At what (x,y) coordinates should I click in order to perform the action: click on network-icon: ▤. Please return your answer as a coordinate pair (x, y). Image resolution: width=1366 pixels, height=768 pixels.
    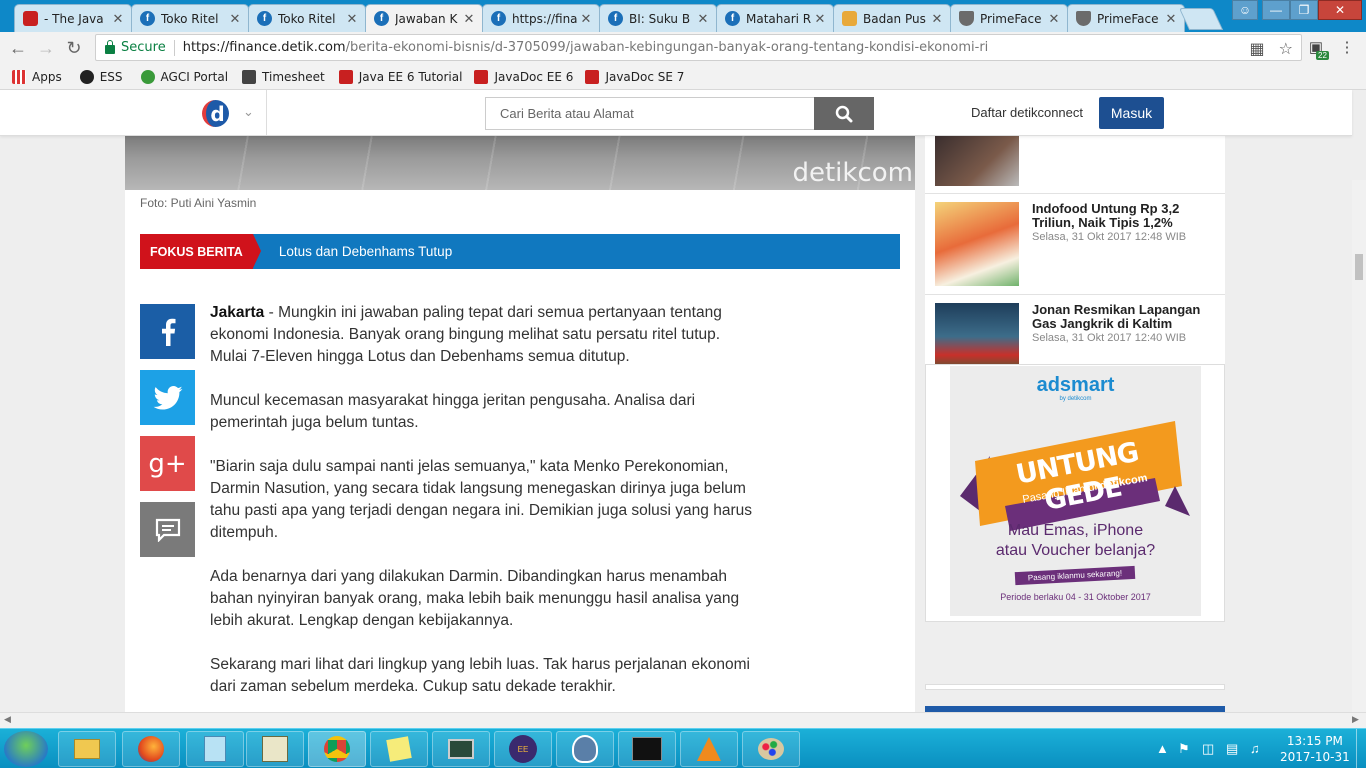
    Looking at the image, I should click on (1232, 749).